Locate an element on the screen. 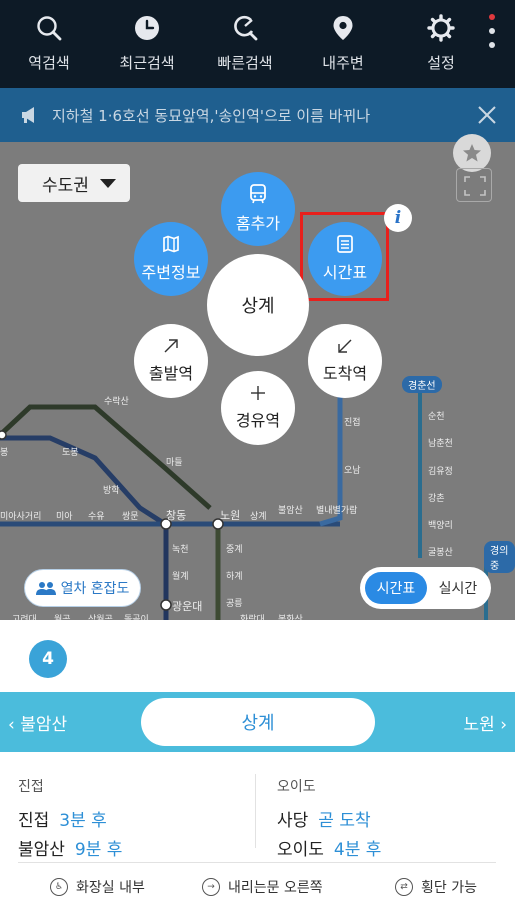  favorite-button is located at coordinates (472, 153).